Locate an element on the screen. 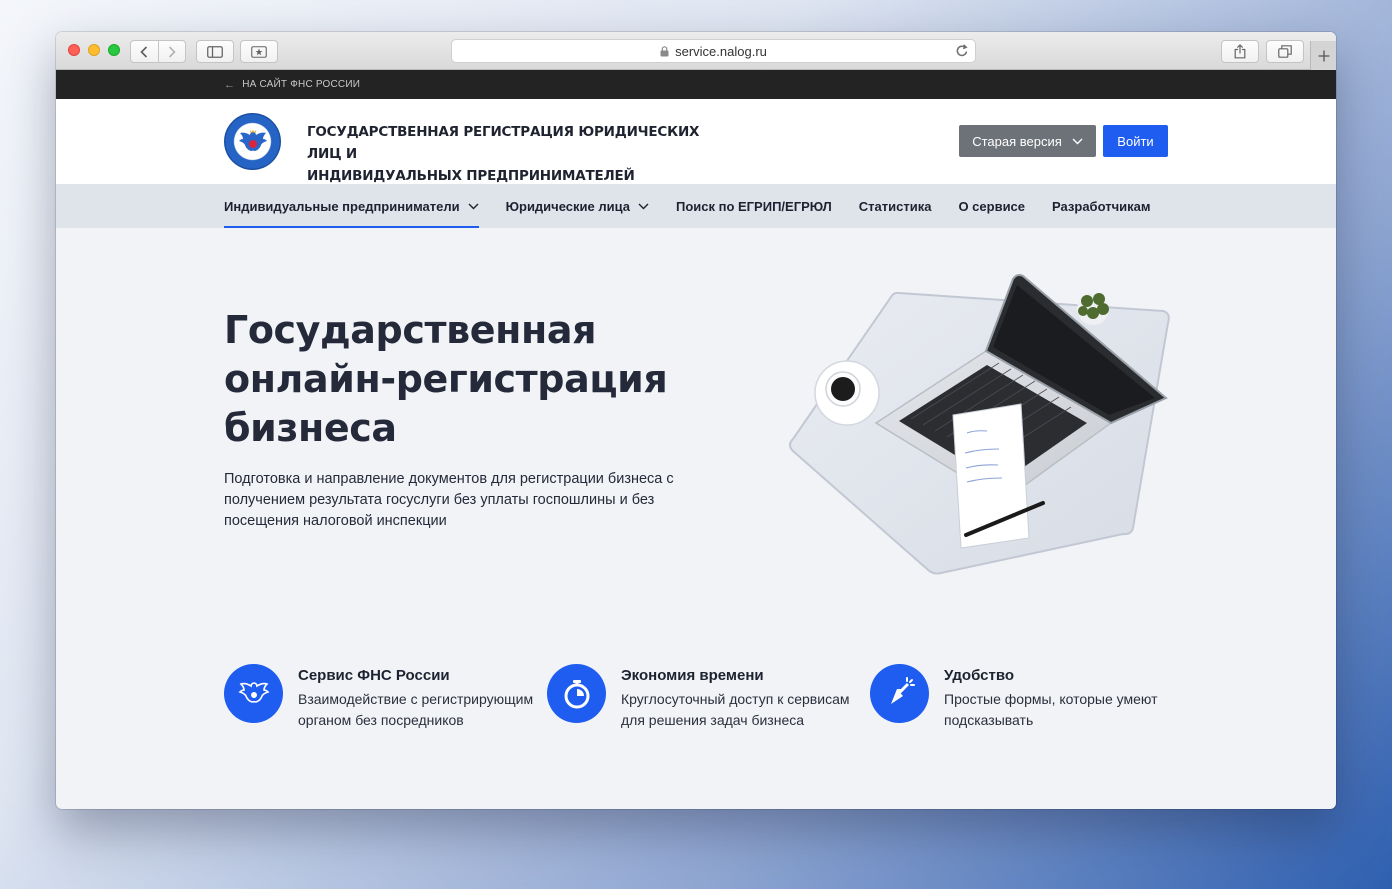 The image size is (1392, 889). menu-item-about: О сервисе is located at coordinates (991, 206).